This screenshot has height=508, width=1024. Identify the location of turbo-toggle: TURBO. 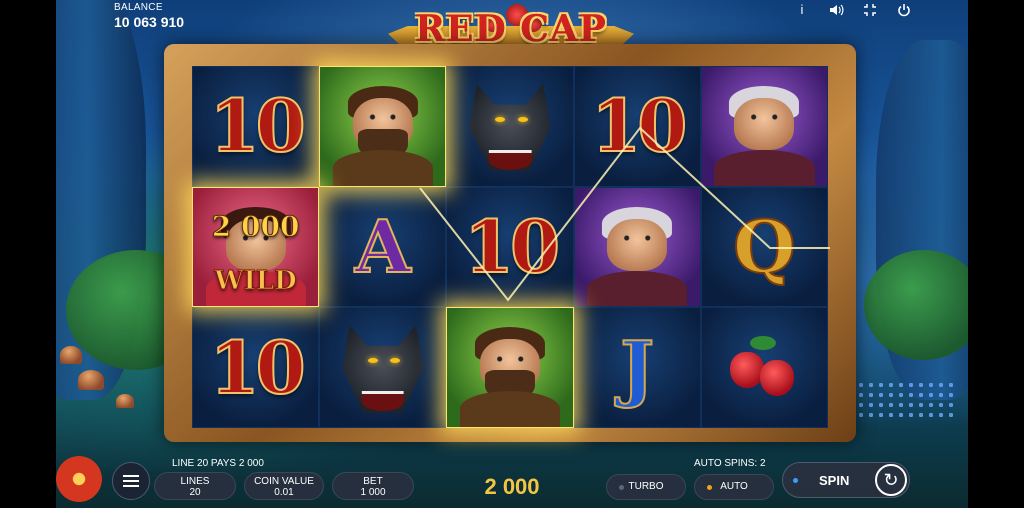
(646, 487).